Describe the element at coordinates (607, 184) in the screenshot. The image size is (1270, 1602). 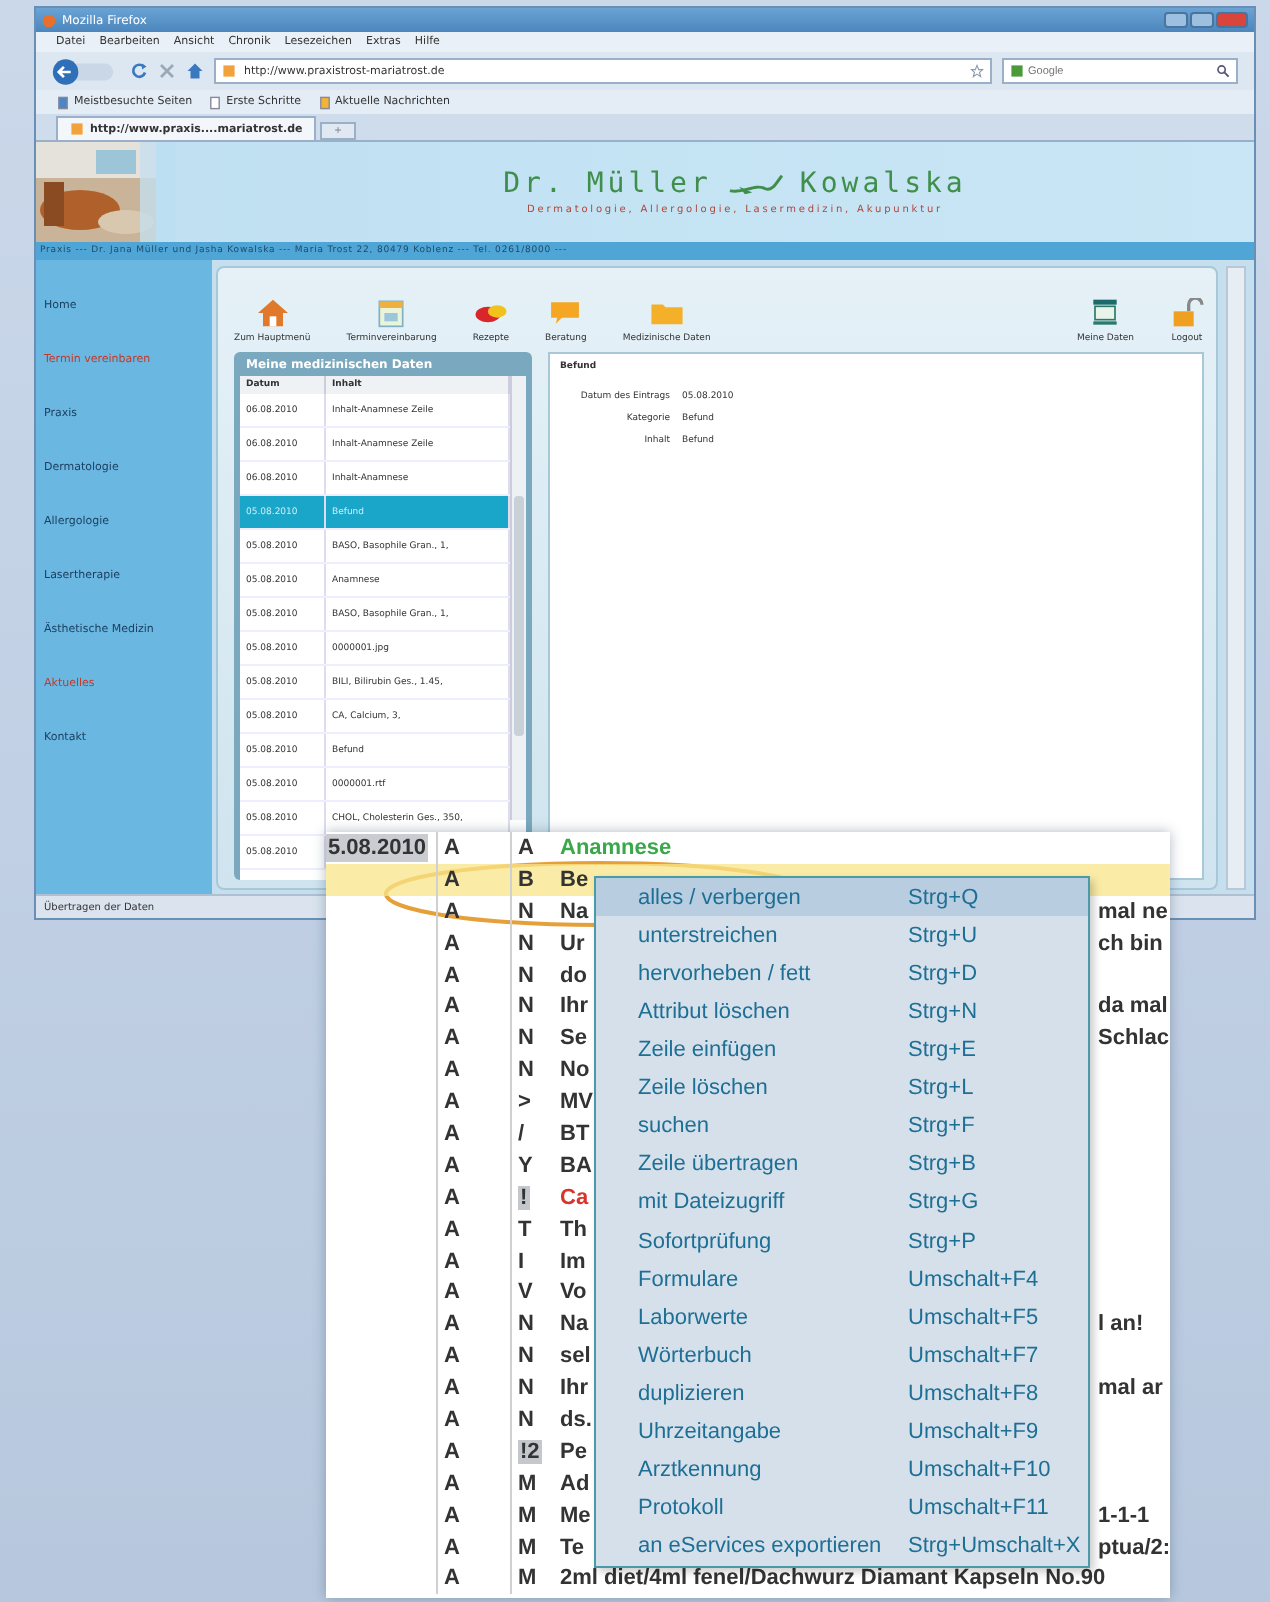
I see `site-title: Dr. Müller` at that location.